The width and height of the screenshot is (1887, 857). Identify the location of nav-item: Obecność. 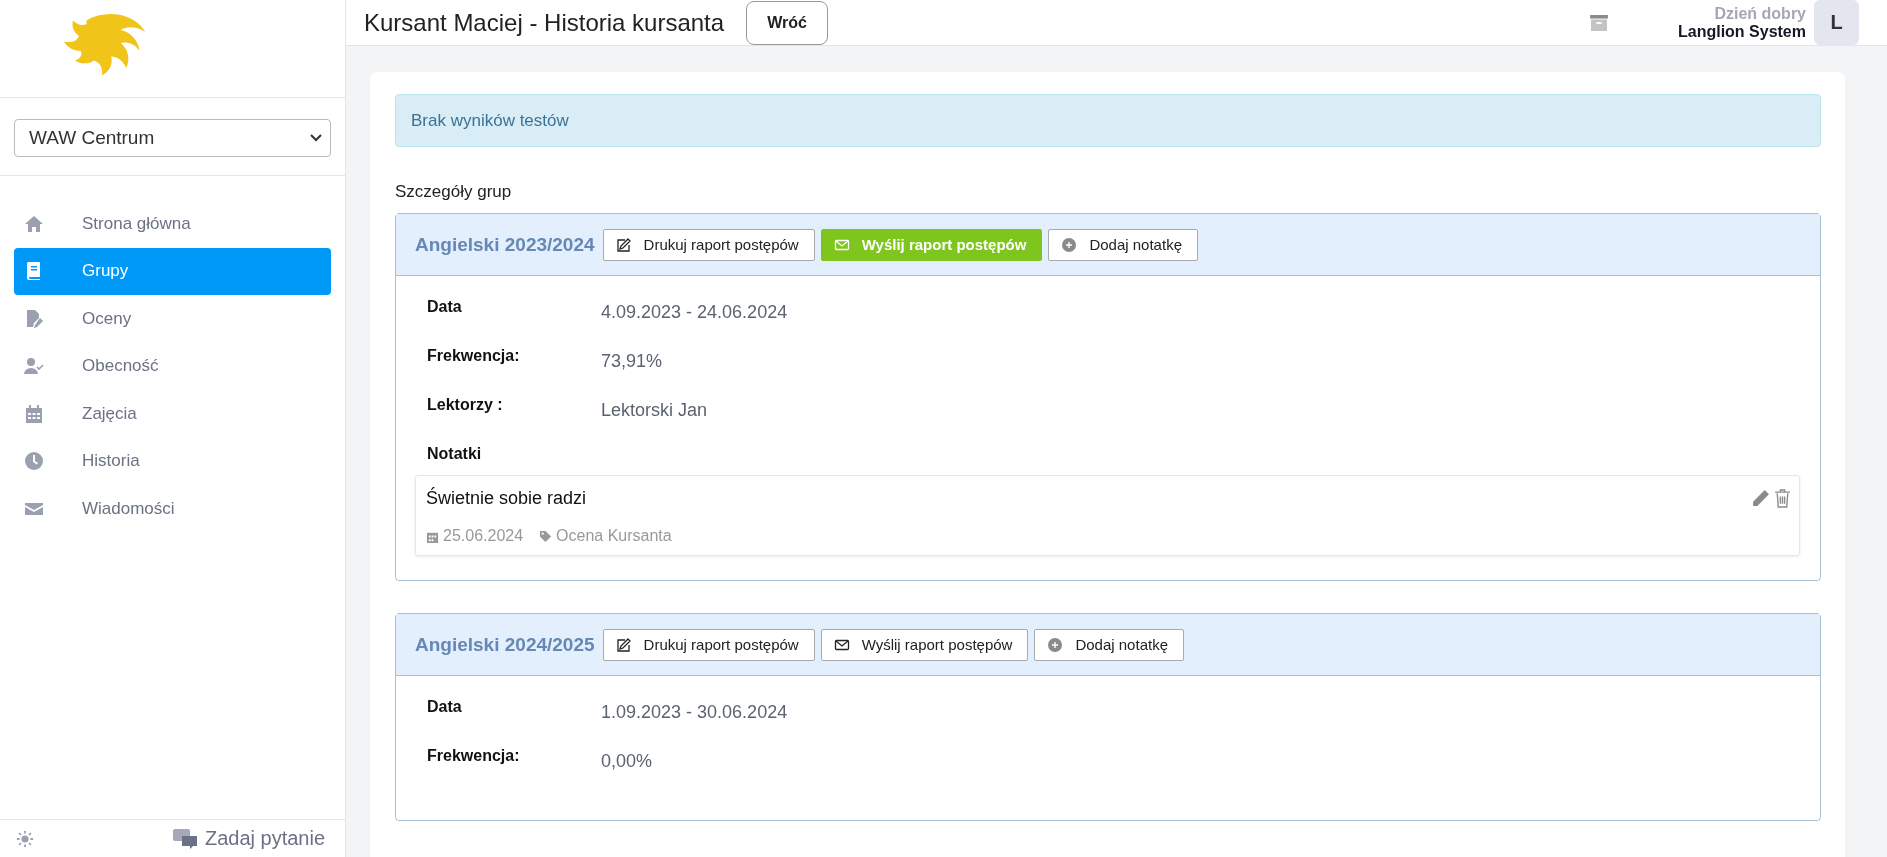
(172, 366).